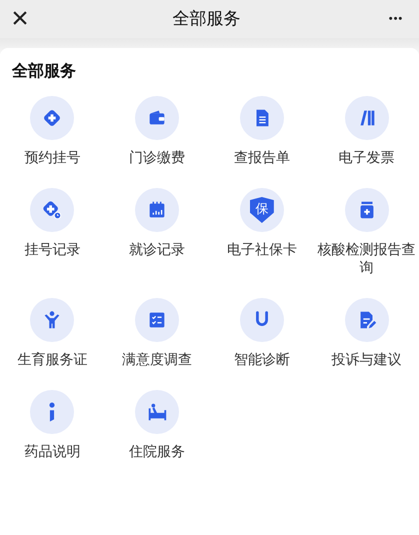 The width and height of the screenshot is (419, 535). I want to click on close-button: ×, so click(20, 19).